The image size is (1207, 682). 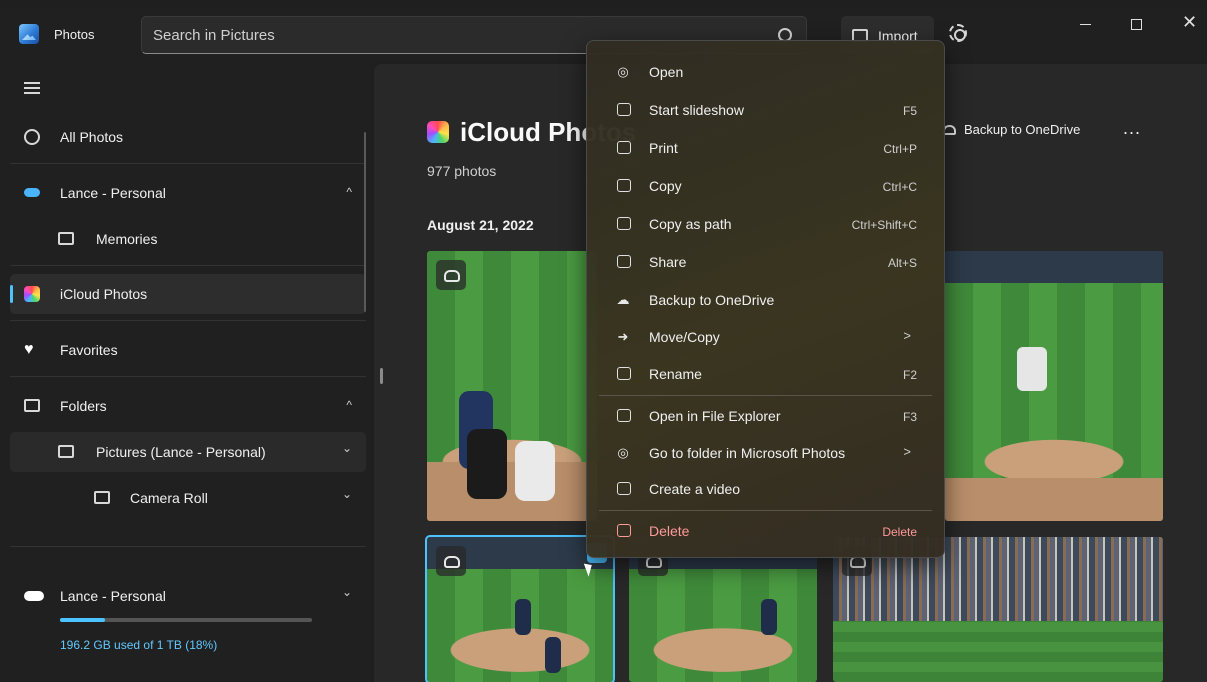 I want to click on copy-path-icon, so click(x=624, y=223).